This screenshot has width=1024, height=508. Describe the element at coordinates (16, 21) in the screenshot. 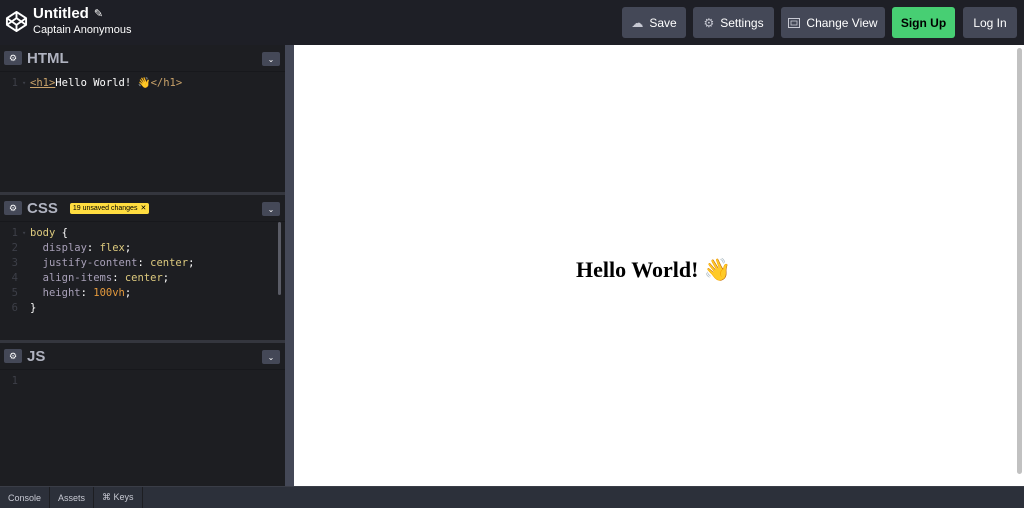

I see `codepen-logo-icon` at that location.